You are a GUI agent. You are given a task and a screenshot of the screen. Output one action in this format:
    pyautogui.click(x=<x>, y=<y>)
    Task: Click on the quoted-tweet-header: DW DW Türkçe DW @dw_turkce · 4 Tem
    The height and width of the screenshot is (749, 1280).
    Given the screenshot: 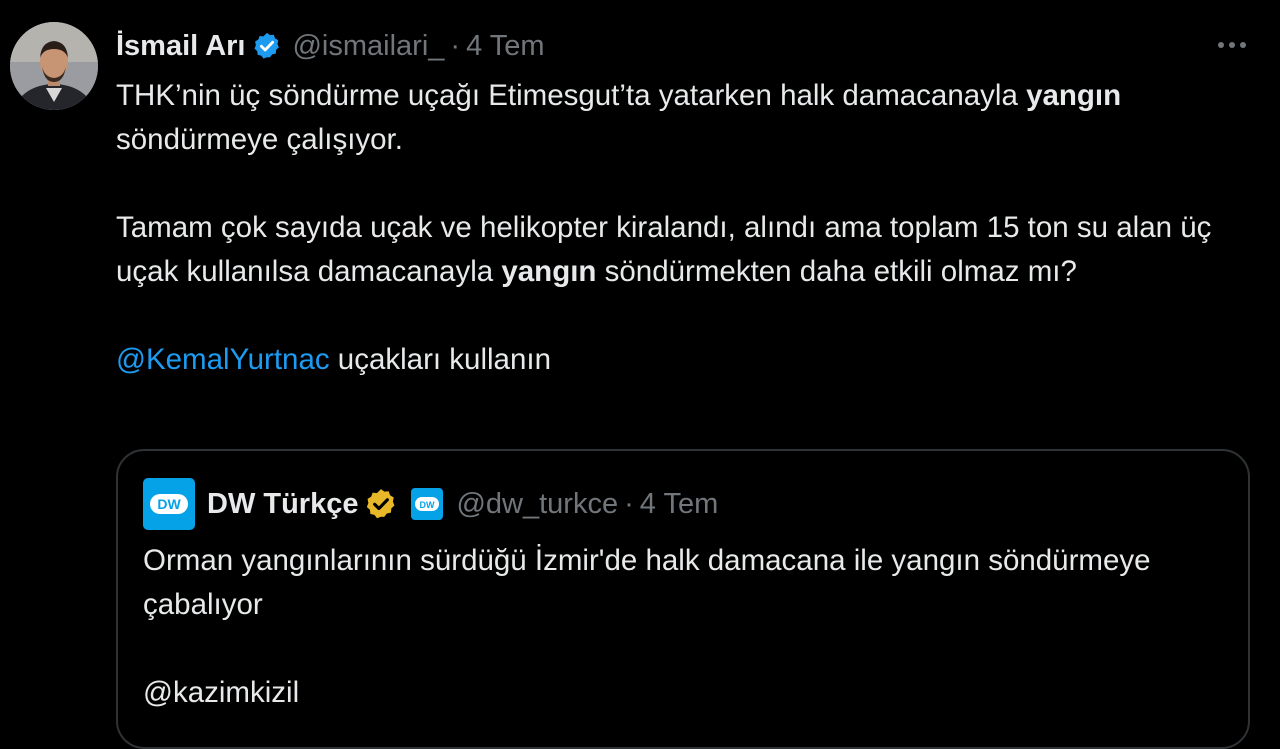 What is the action you would take?
    pyautogui.click(x=430, y=504)
    